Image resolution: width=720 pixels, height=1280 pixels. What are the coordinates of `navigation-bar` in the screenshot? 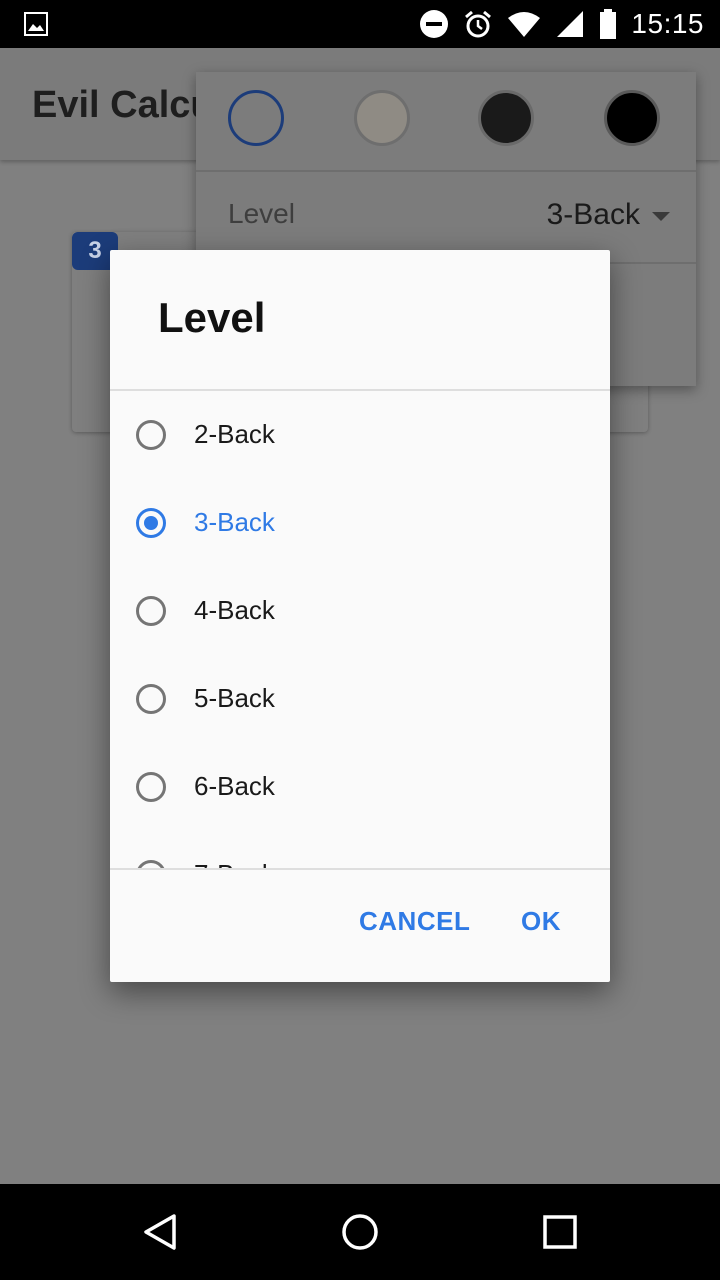 It's located at (360, 1232).